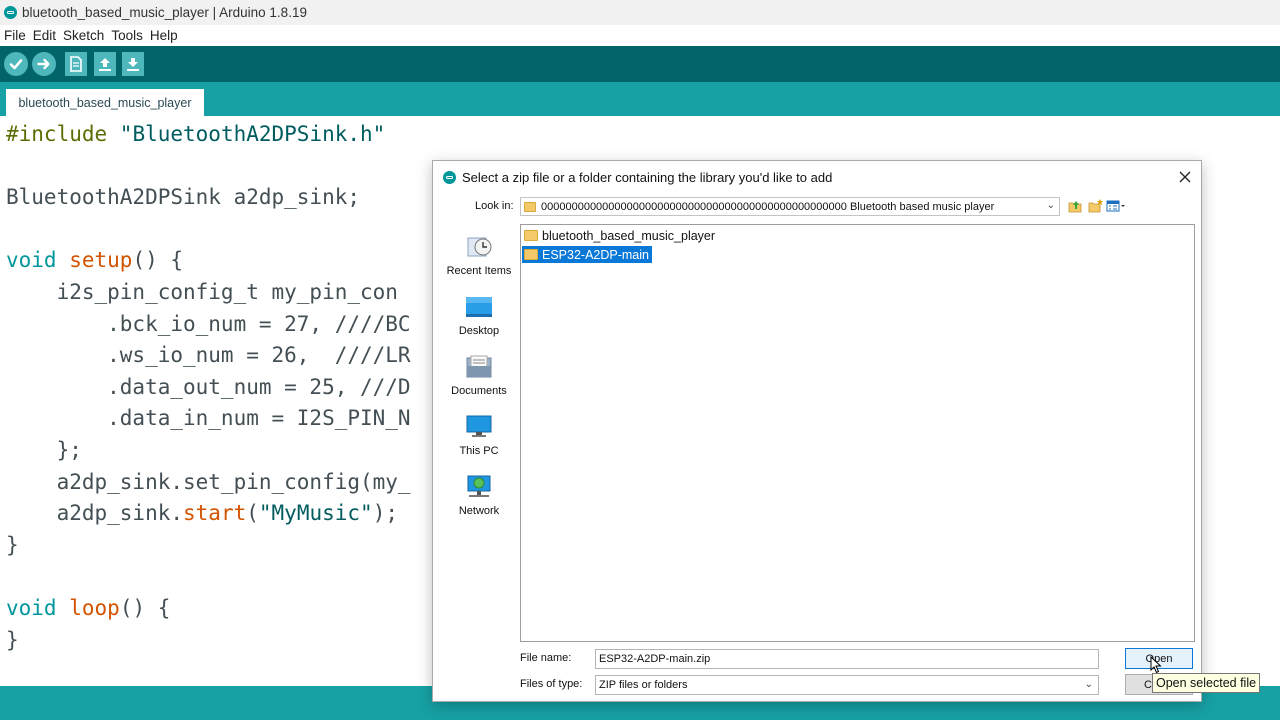 Image resolution: width=1280 pixels, height=720 pixels. What do you see at coordinates (494, 206) in the screenshot?
I see `look-in-label: Look in:` at bounding box center [494, 206].